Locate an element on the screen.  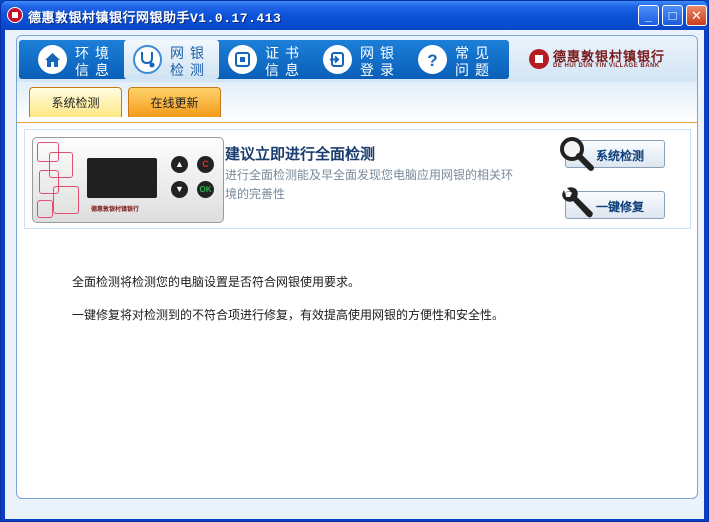
one-click-repair-button: 一键修复 is located at coordinates (613, 203).